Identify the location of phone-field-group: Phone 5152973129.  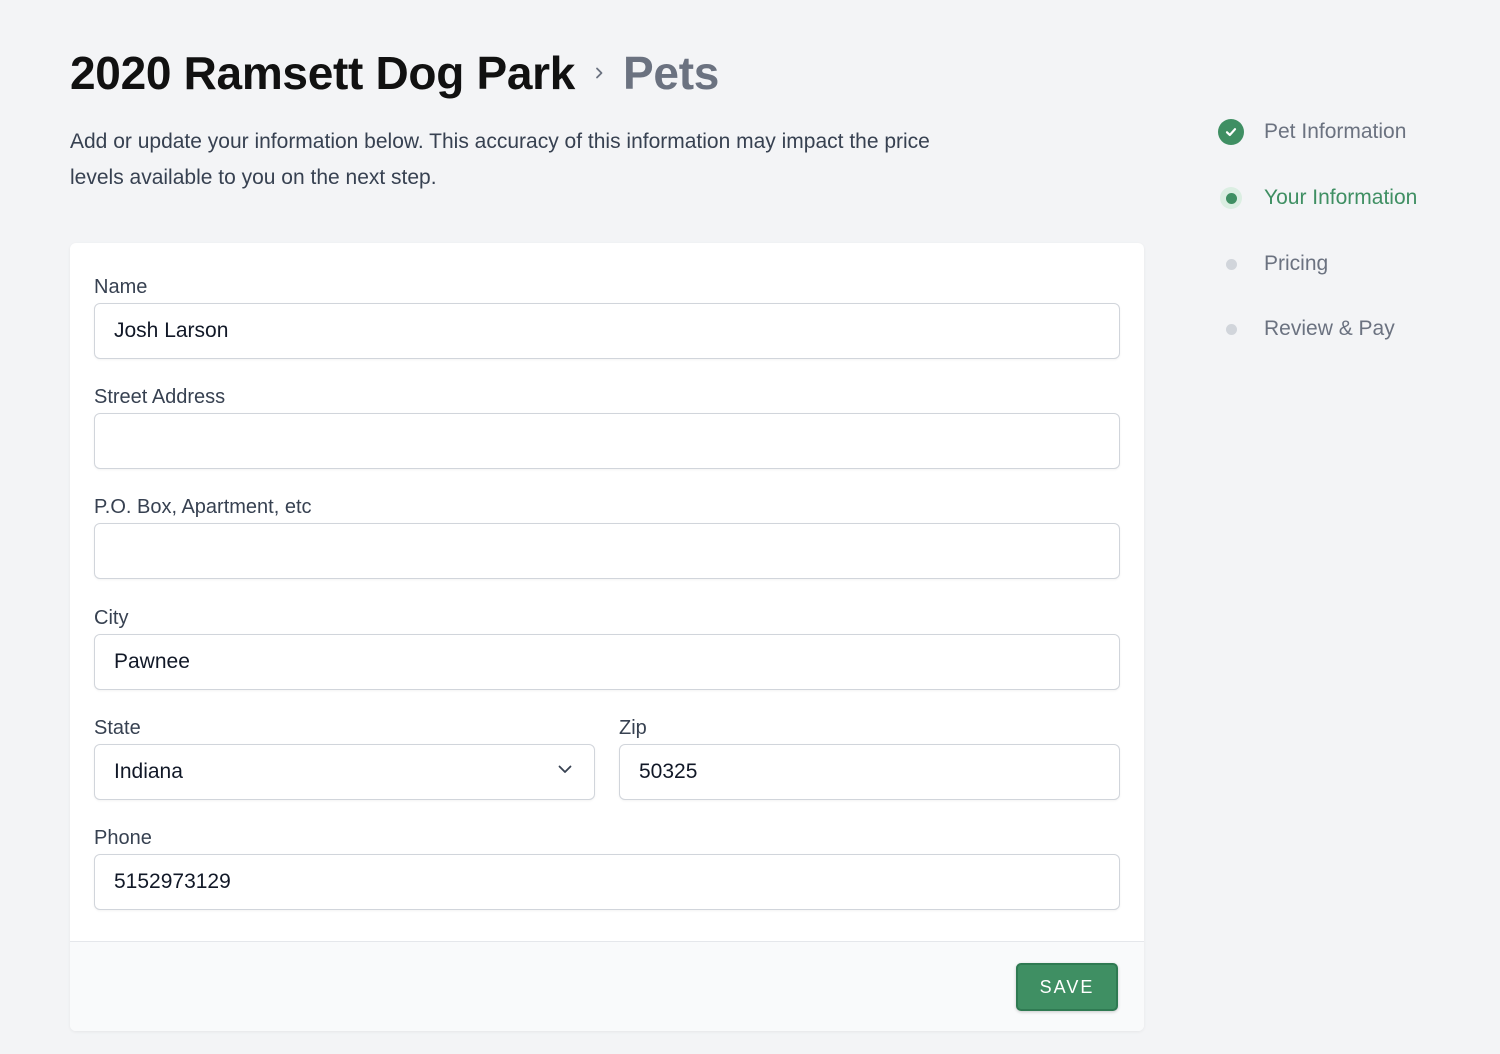
(607, 868).